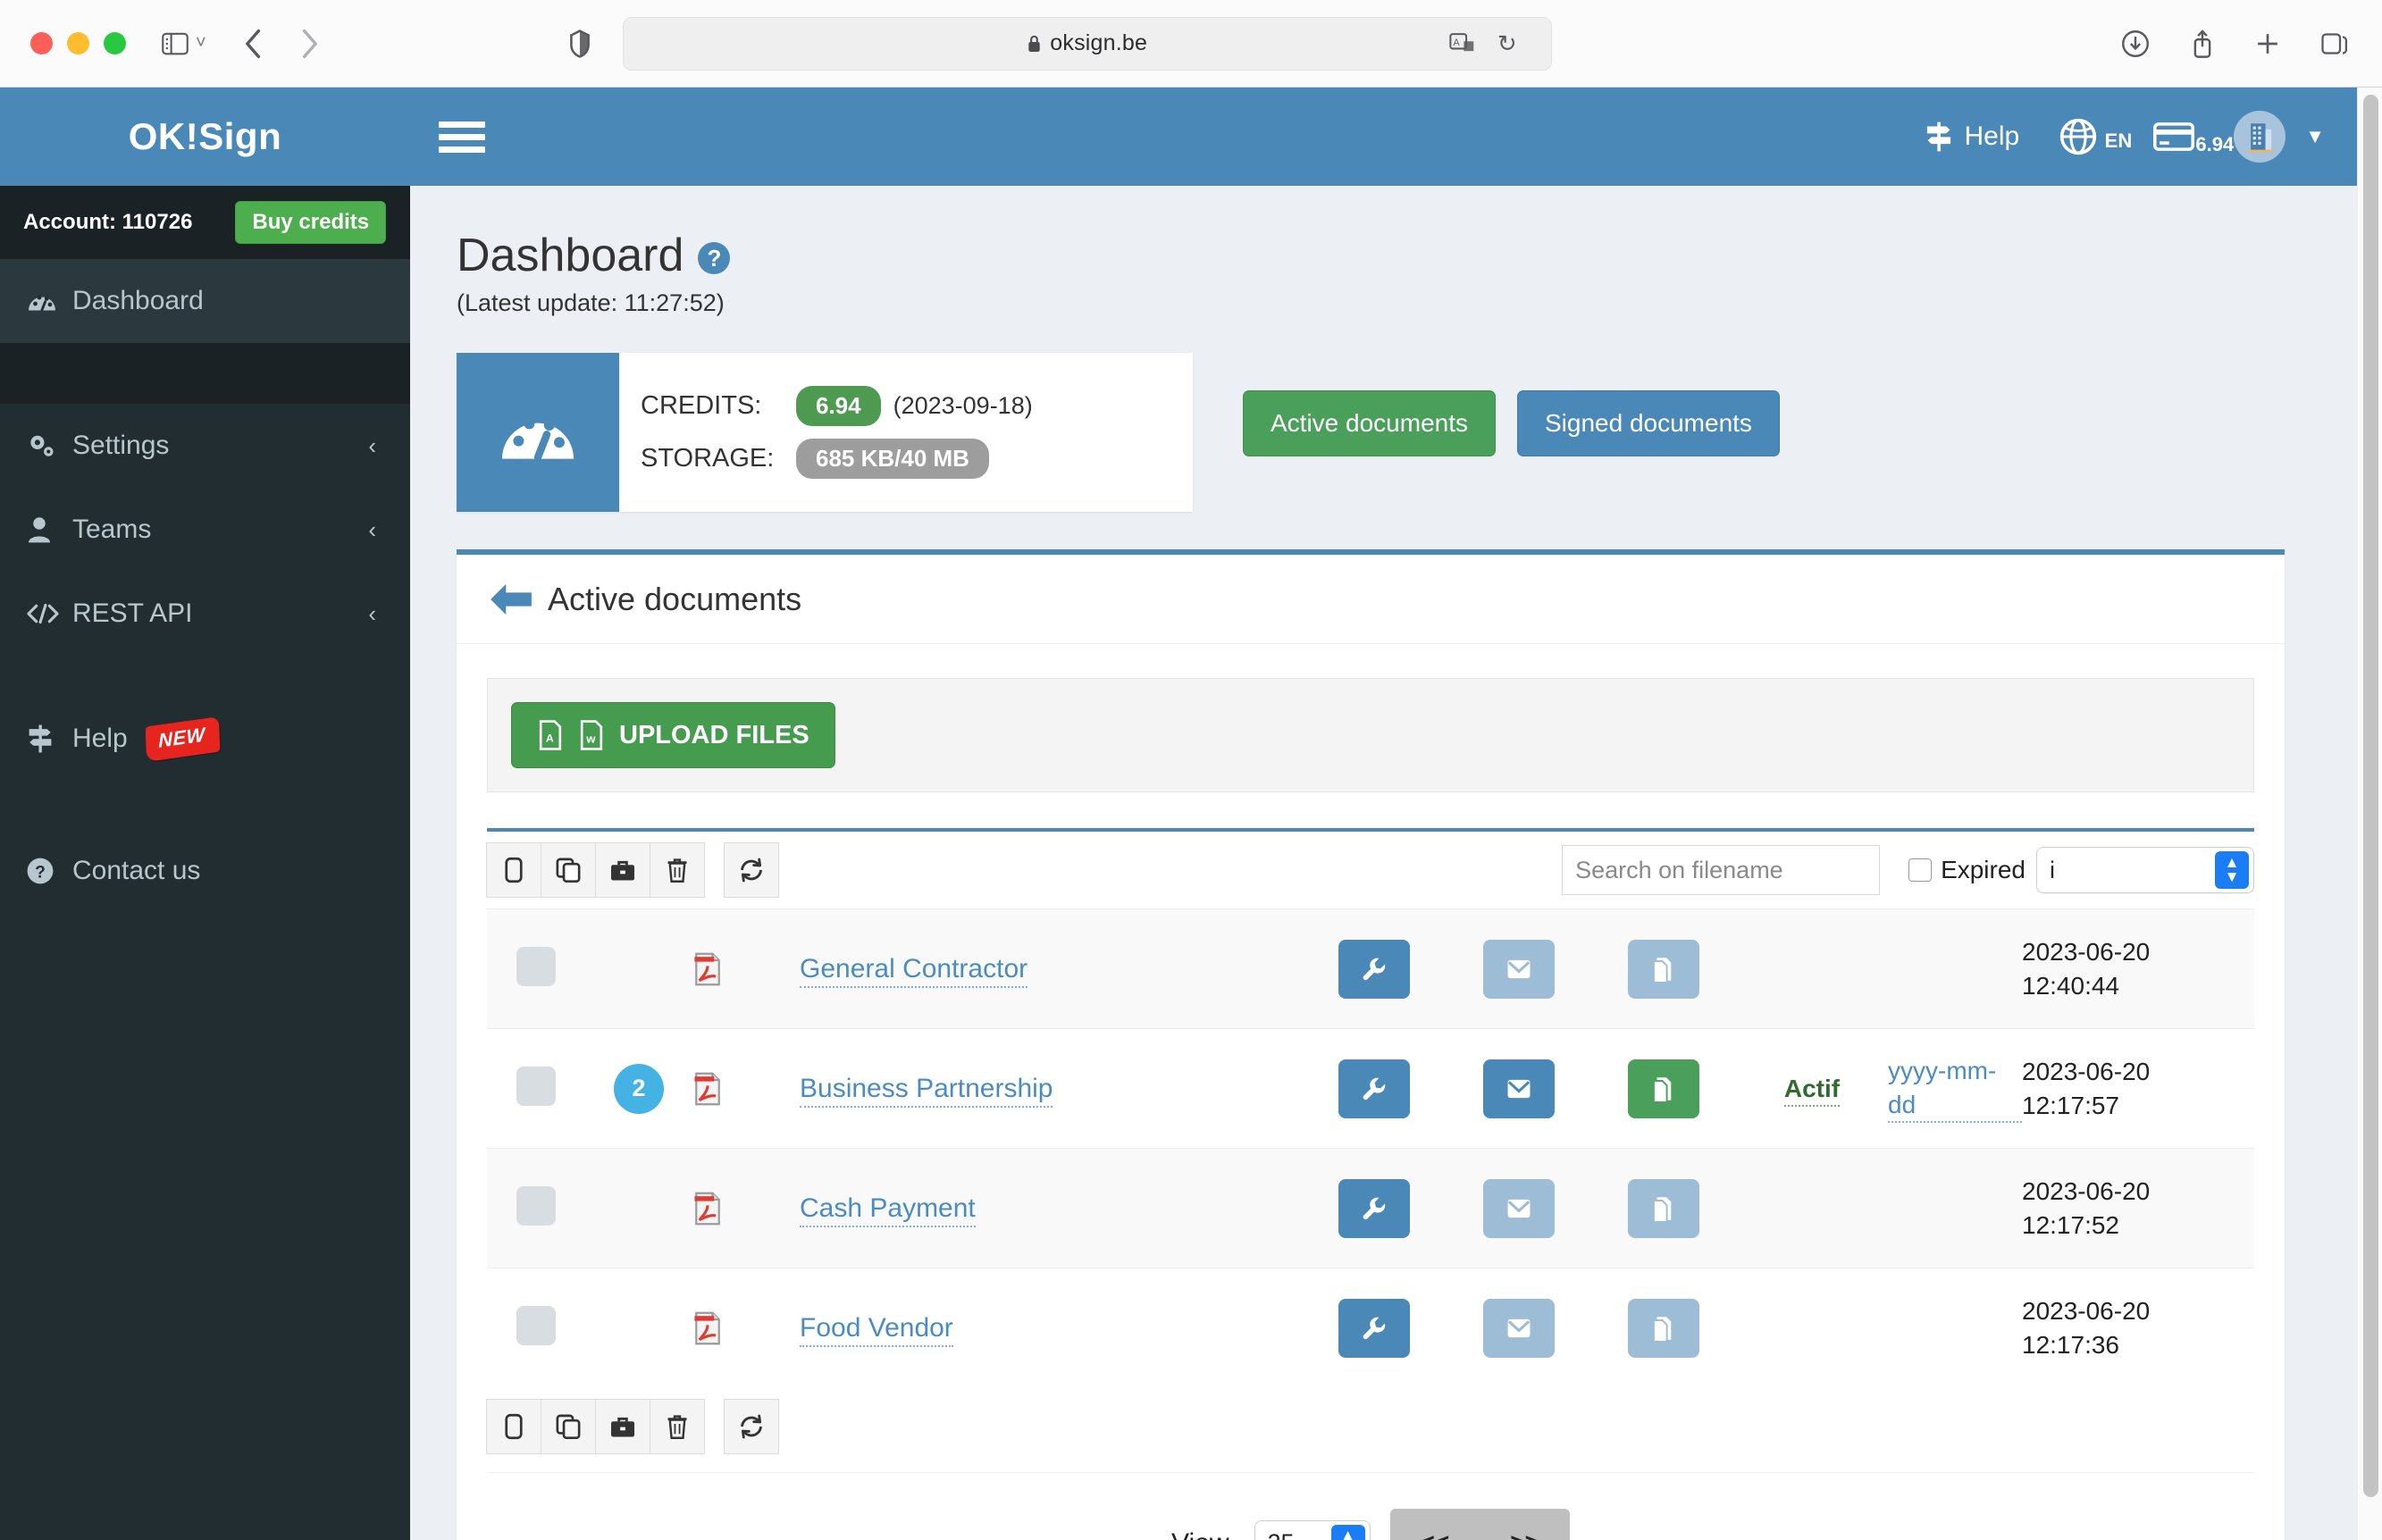 The width and height of the screenshot is (2382, 1540). Describe the element at coordinates (205, 446) in the screenshot. I see `sidebar-item-settings: Settings ‹` at that location.